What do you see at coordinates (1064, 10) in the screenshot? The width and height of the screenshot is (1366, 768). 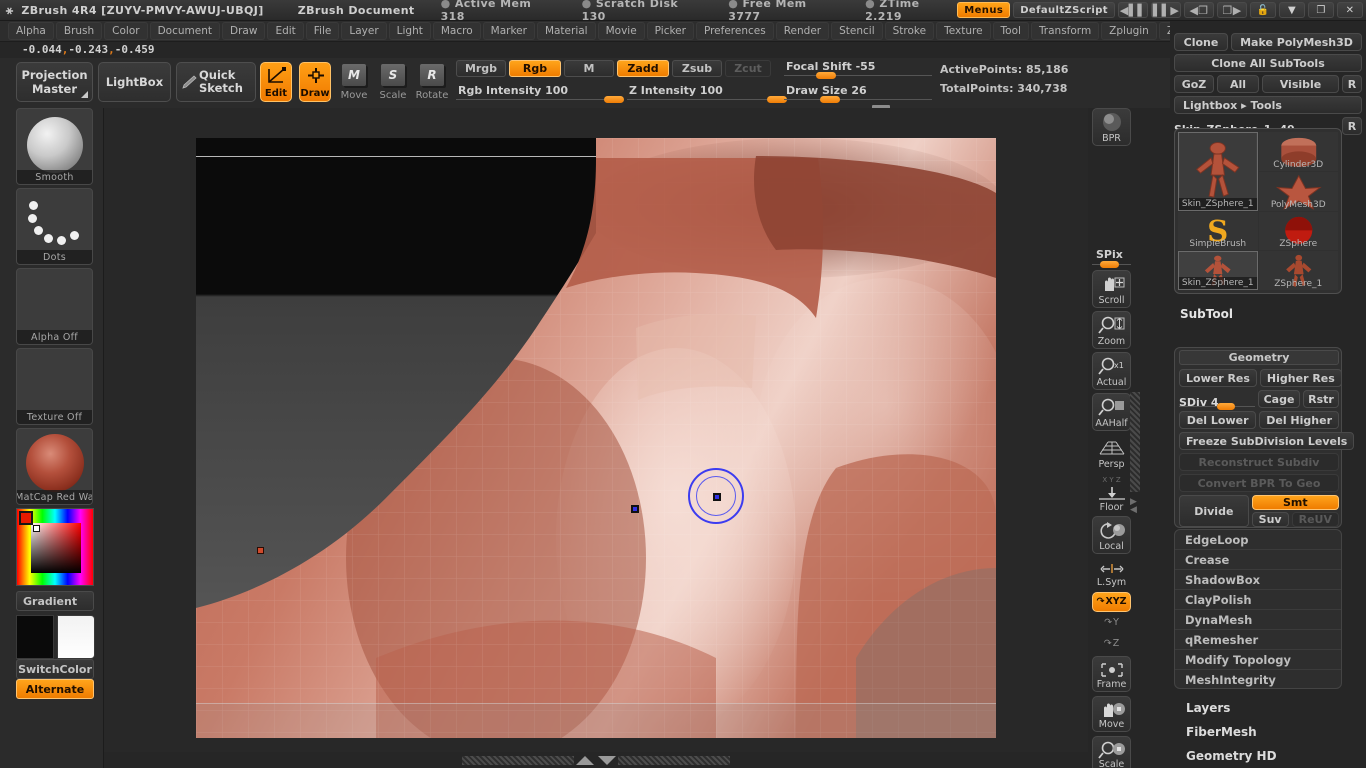 I see `zscript-name: DefaultZScript` at bounding box center [1064, 10].